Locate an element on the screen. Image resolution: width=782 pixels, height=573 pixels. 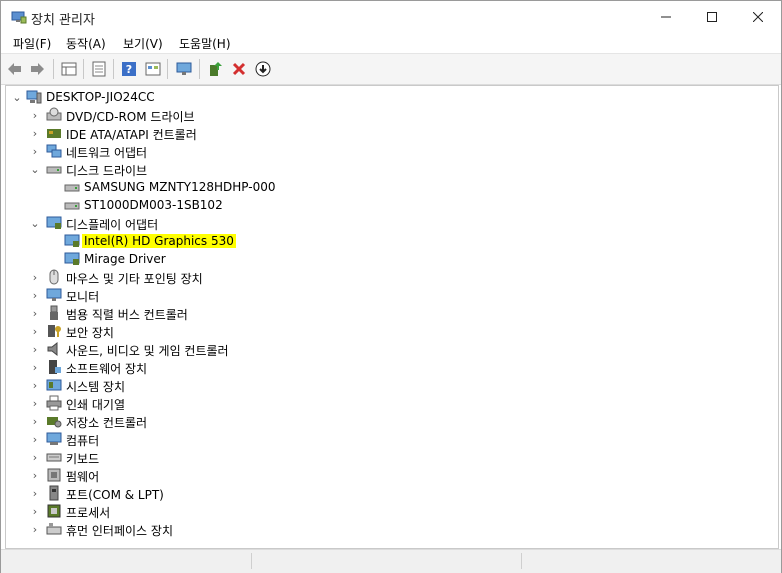
scan-hardware-button is located at coordinates (184, 69).